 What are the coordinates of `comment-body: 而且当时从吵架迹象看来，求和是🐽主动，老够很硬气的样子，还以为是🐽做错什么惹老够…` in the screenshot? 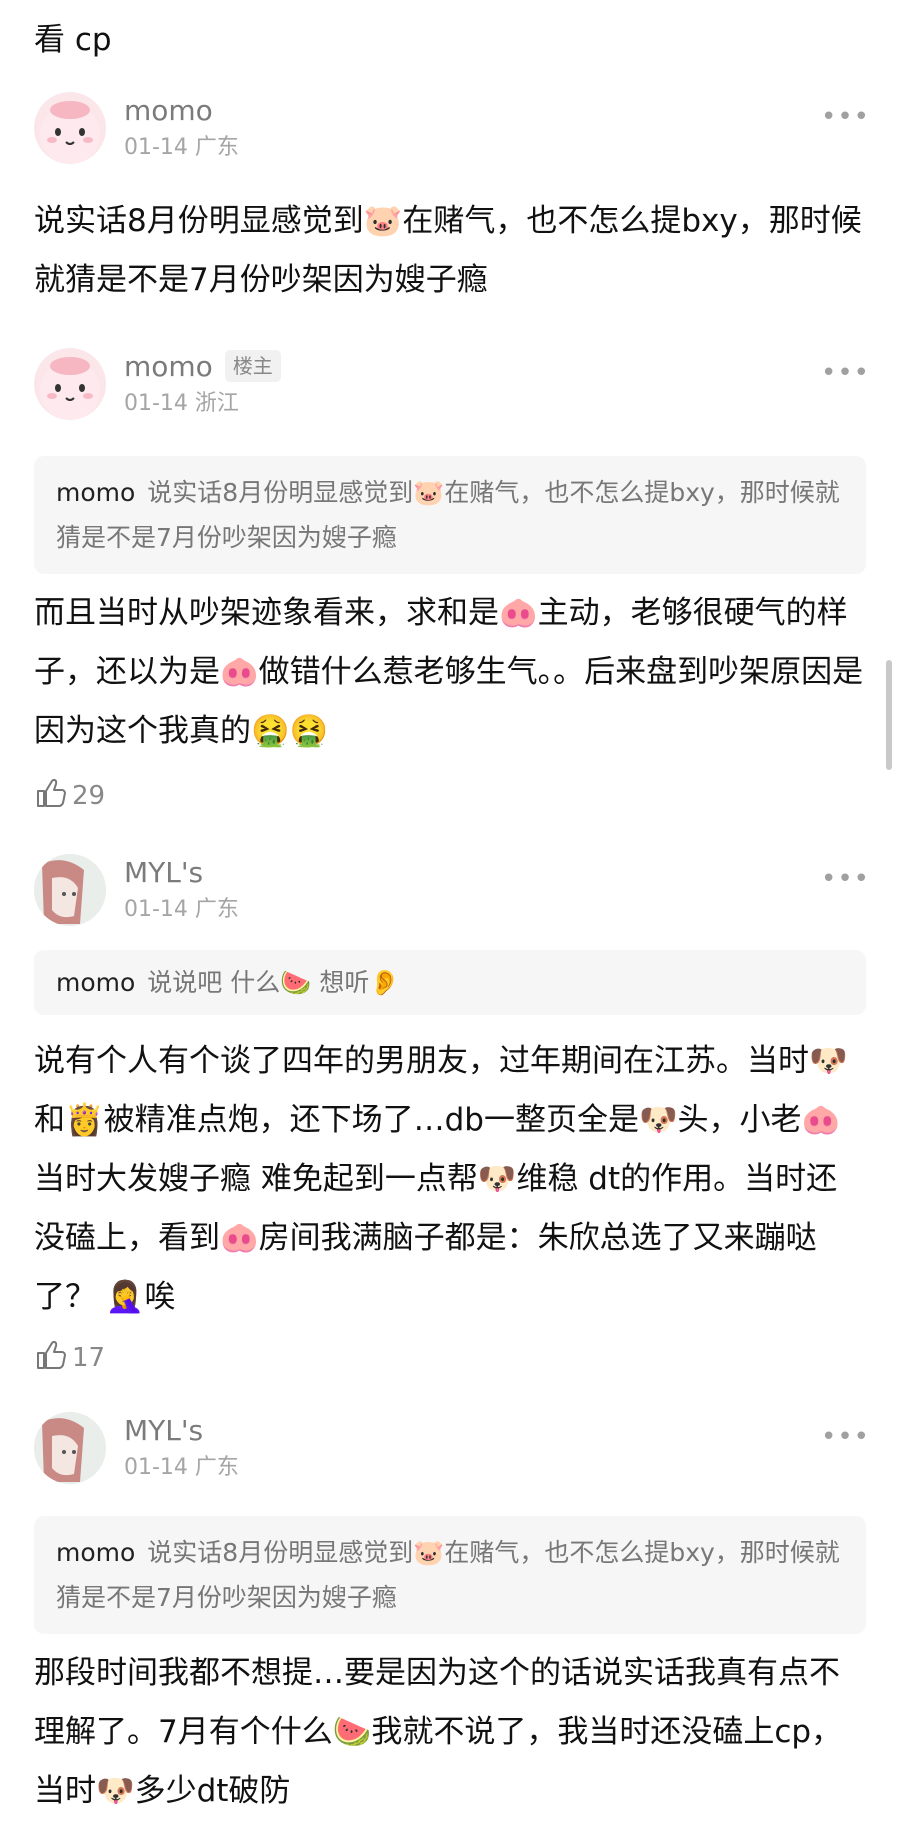 It's located at (449, 672).